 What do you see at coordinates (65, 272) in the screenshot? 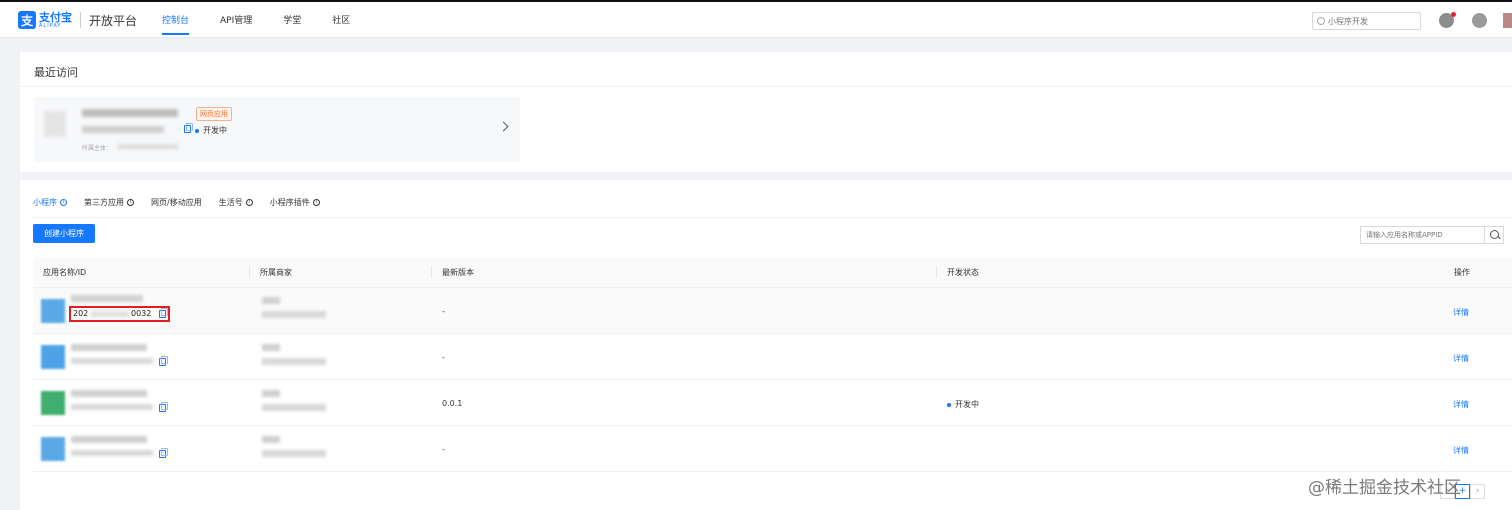
I see `col-app-name: 应用名称/ID` at bounding box center [65, 272].